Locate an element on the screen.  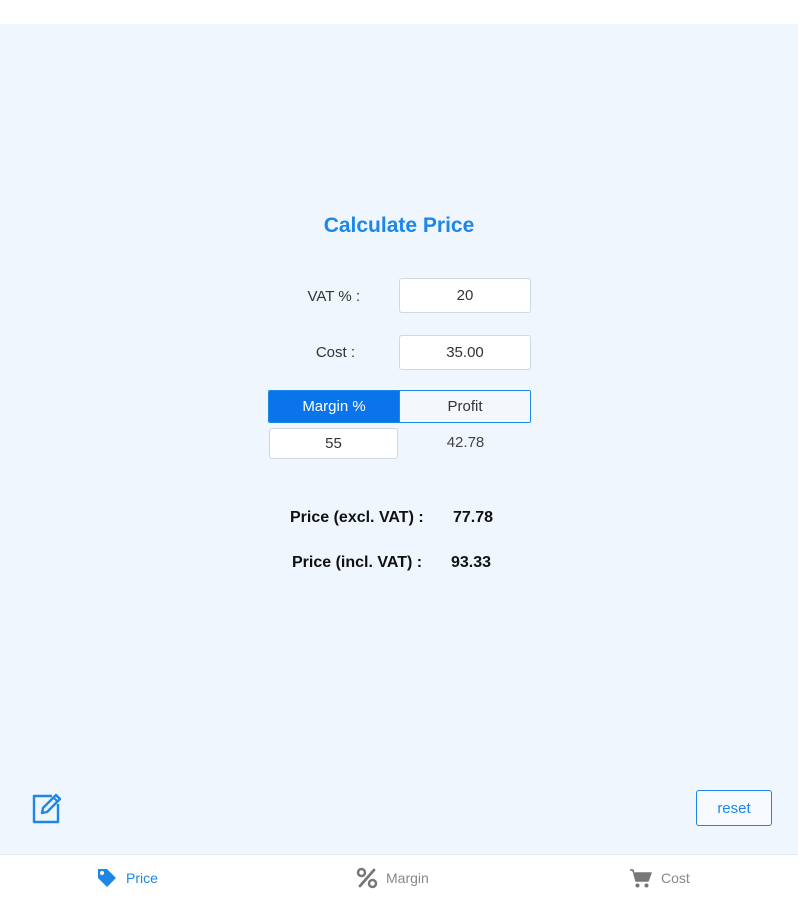
tab-margin: Margin is located at coordinates (392, 878).